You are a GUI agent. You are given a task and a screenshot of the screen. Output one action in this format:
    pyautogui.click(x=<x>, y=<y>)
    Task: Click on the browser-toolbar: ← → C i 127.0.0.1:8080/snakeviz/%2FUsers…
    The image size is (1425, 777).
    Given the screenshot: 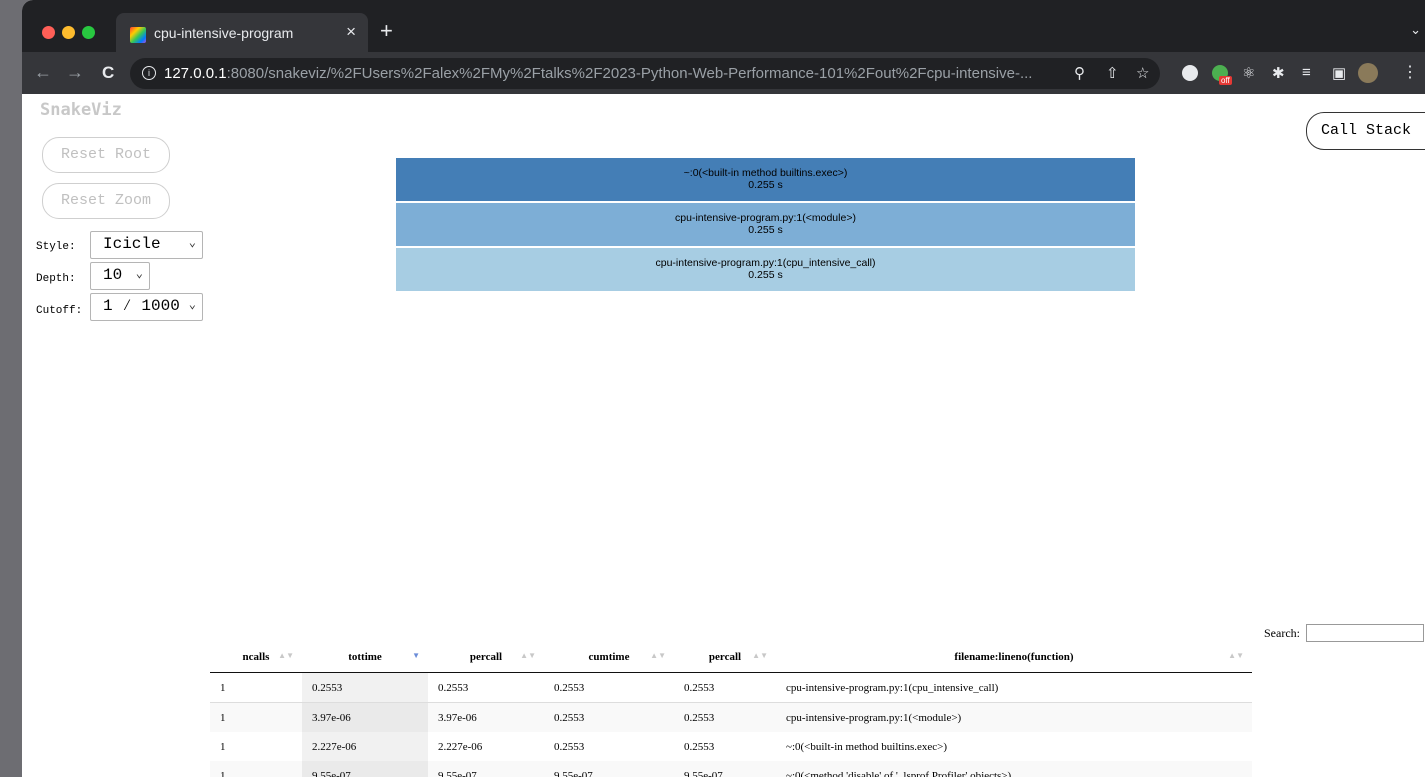 What is the action you would take?
    pyautogui.click(x=723, y=73)
    